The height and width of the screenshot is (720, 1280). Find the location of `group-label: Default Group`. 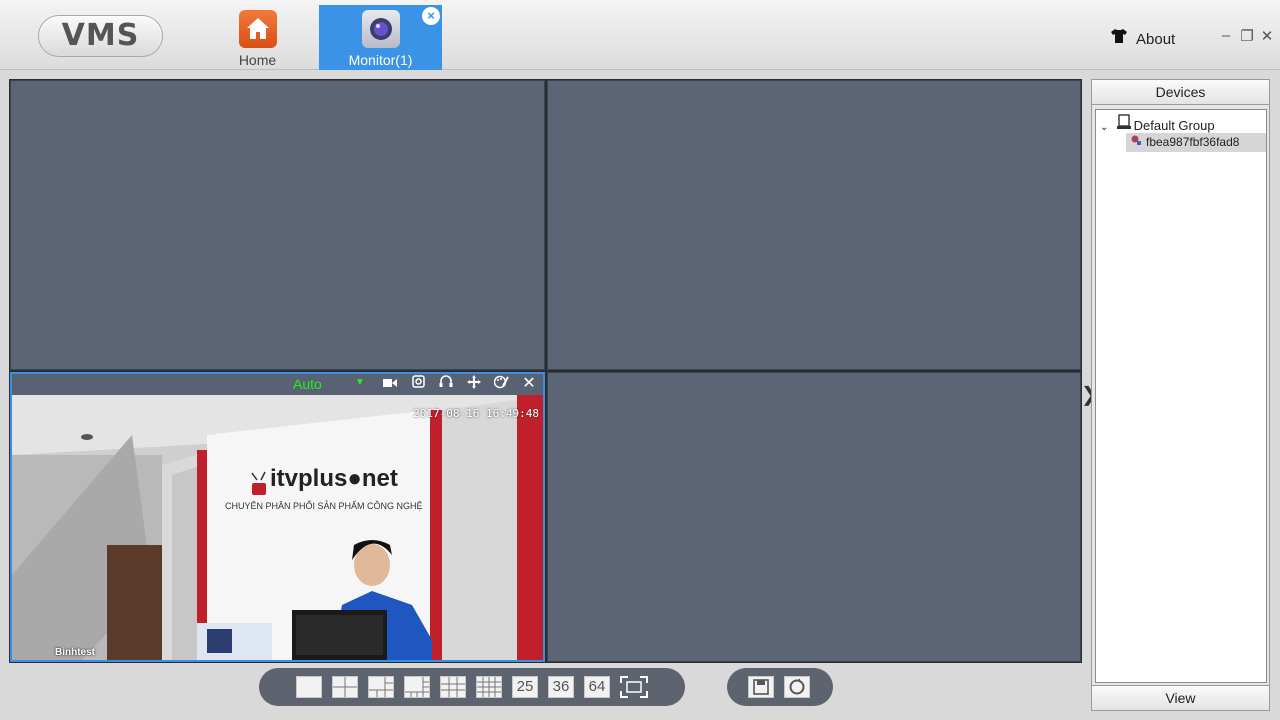

group-label: Default Group is located at coordinates (1174, 125).